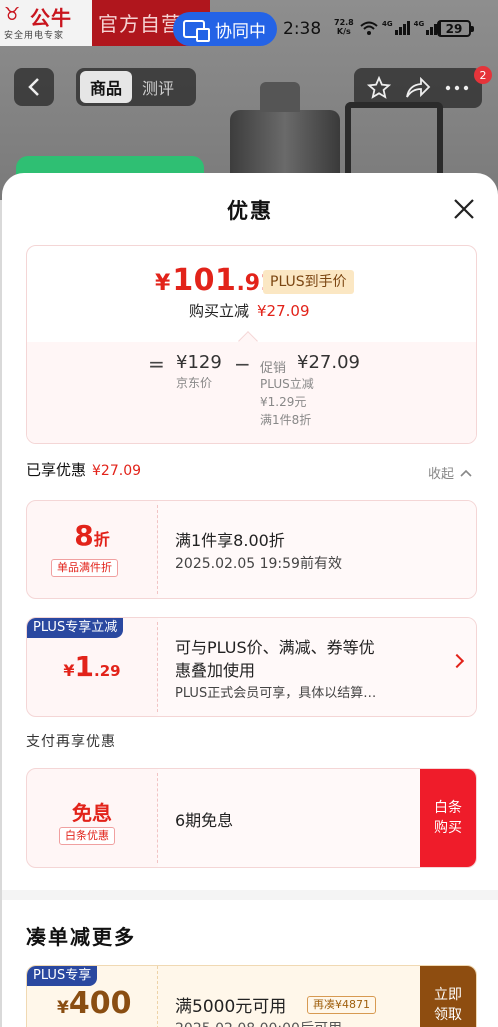 This screenshot has height=1027, width=498. Describe the element at coordinates (483, 75) in the screenshot. I see `notification-badge: 2` at that location.